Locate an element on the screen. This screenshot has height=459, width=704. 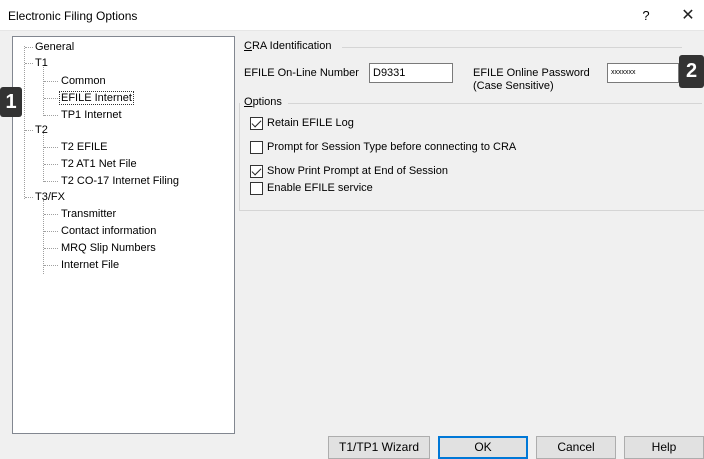
show-print-prompt-checkbox: Show Print Prompt at End of Session is located at coordinates (349, 171).